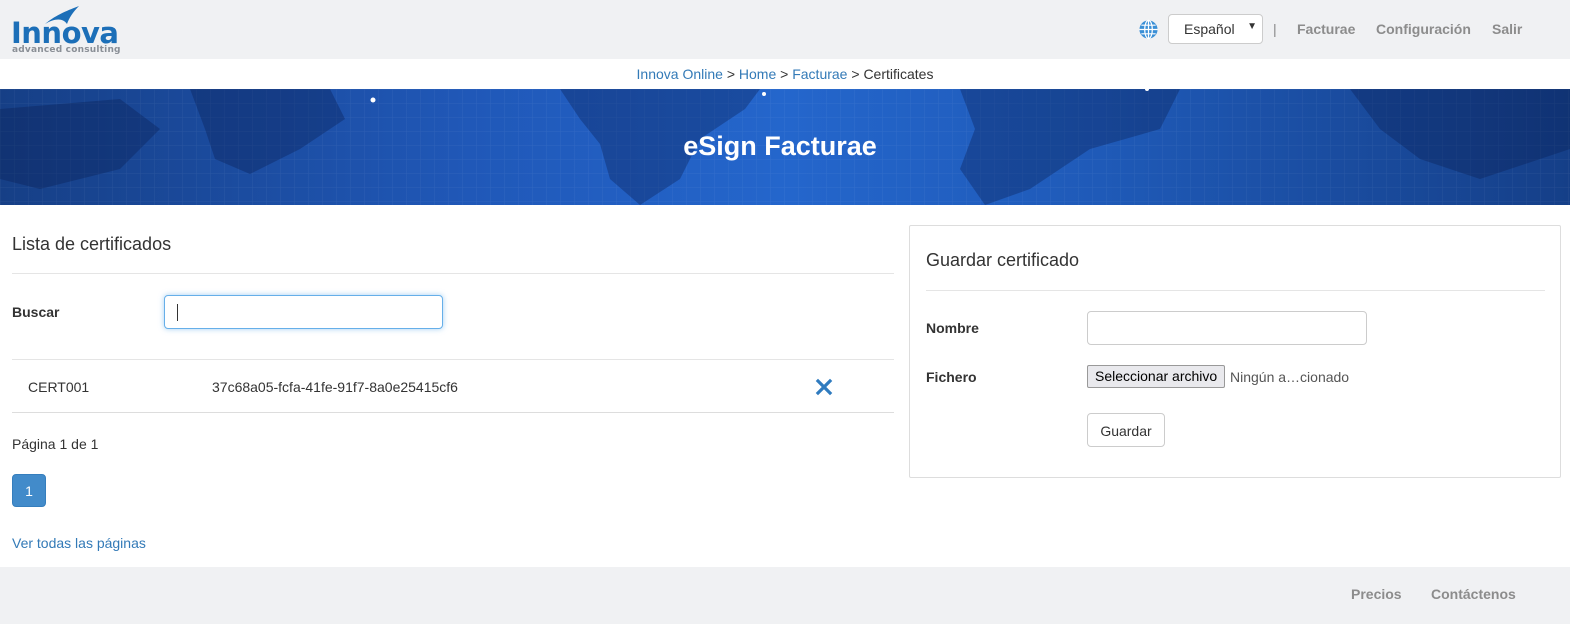  Describe the element at coordinates (1126, 430) in the screenshot. I see `save-button: Guardar` at that location.